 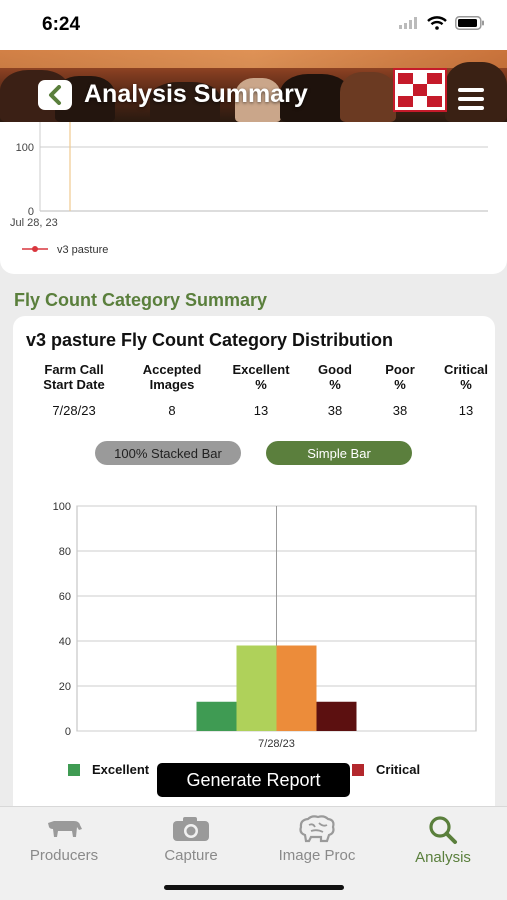 I want to click on status-time: 6:24, so click(x=61, y=24).